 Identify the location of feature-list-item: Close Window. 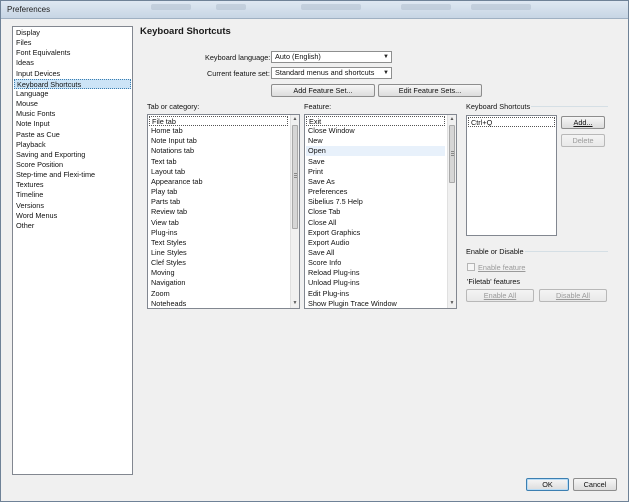
(375, 131).